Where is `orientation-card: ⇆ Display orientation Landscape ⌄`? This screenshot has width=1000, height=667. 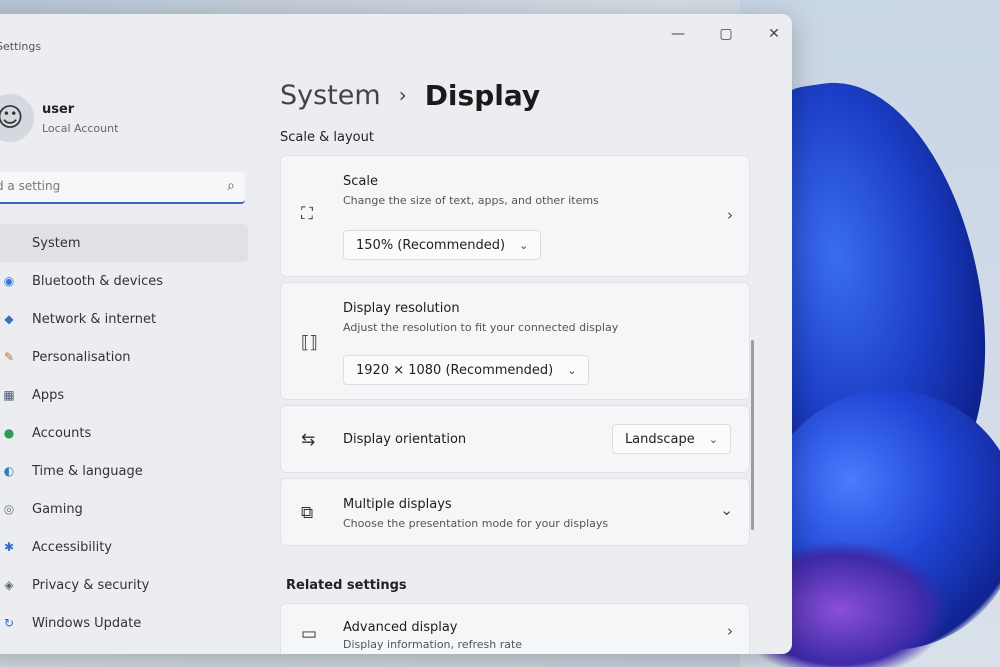
orientation-card: ⇆ Display orientation Landscape ⌄ is located at coordinates (515, 439).